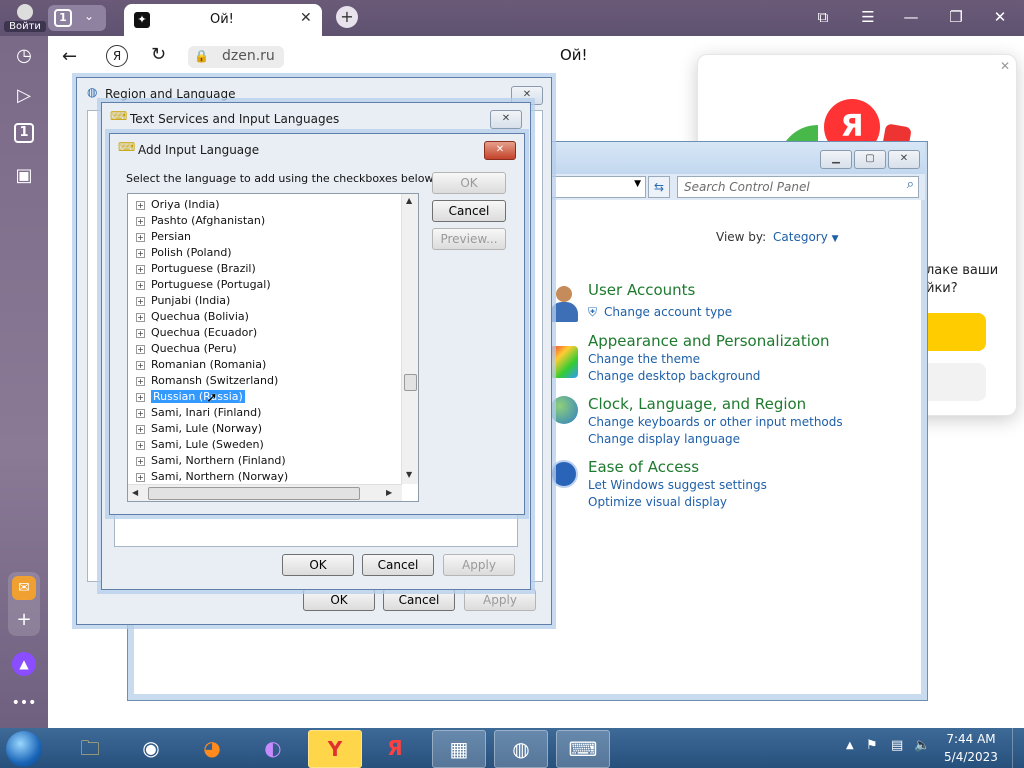 This screenshot has height=768, width=1024. I want to click on mail-icon: ✉, so click(24, 588).